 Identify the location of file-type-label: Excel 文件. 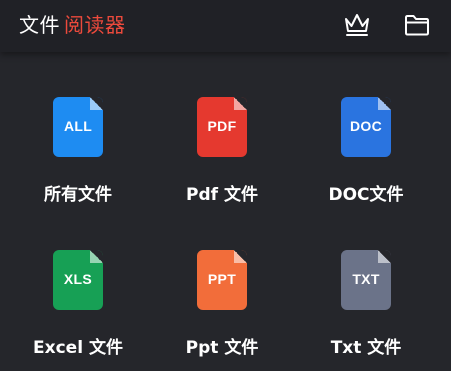
(78, 348).